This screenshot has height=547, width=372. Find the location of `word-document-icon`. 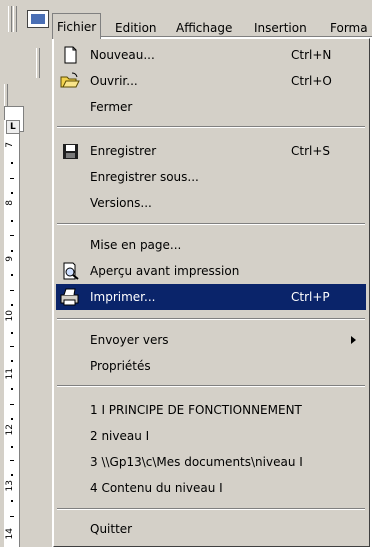

word-document-icon is located at coordinates (38, 19).